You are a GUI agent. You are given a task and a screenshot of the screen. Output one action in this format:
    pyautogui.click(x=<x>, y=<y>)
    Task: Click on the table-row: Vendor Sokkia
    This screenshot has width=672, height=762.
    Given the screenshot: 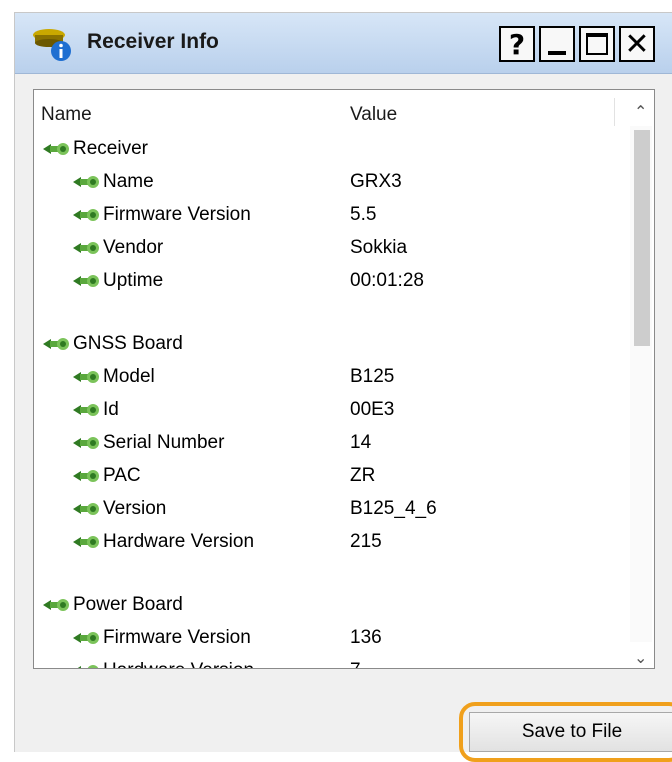 What is the action you would take?
    pyautogui.click(x=329, y=248)
    